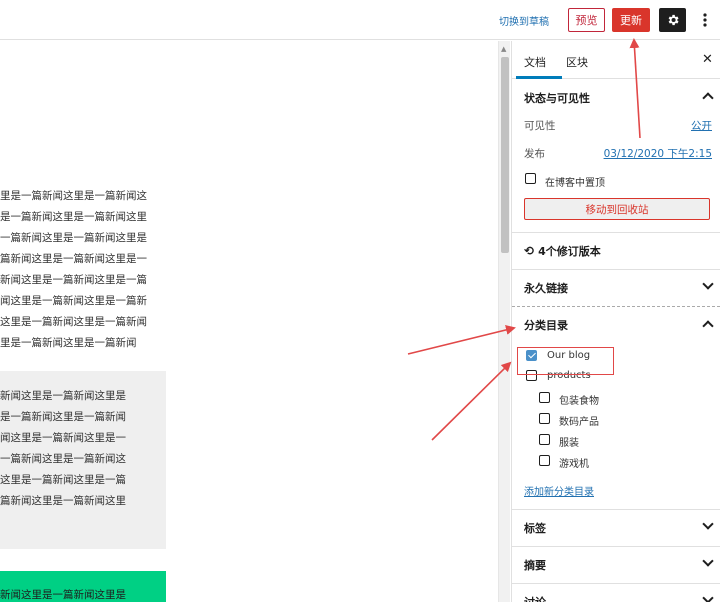  What do you see at coordinates (616, 397) in the screenshot?
I see `category-item: 包装食物` at bounding box center [616, 397].